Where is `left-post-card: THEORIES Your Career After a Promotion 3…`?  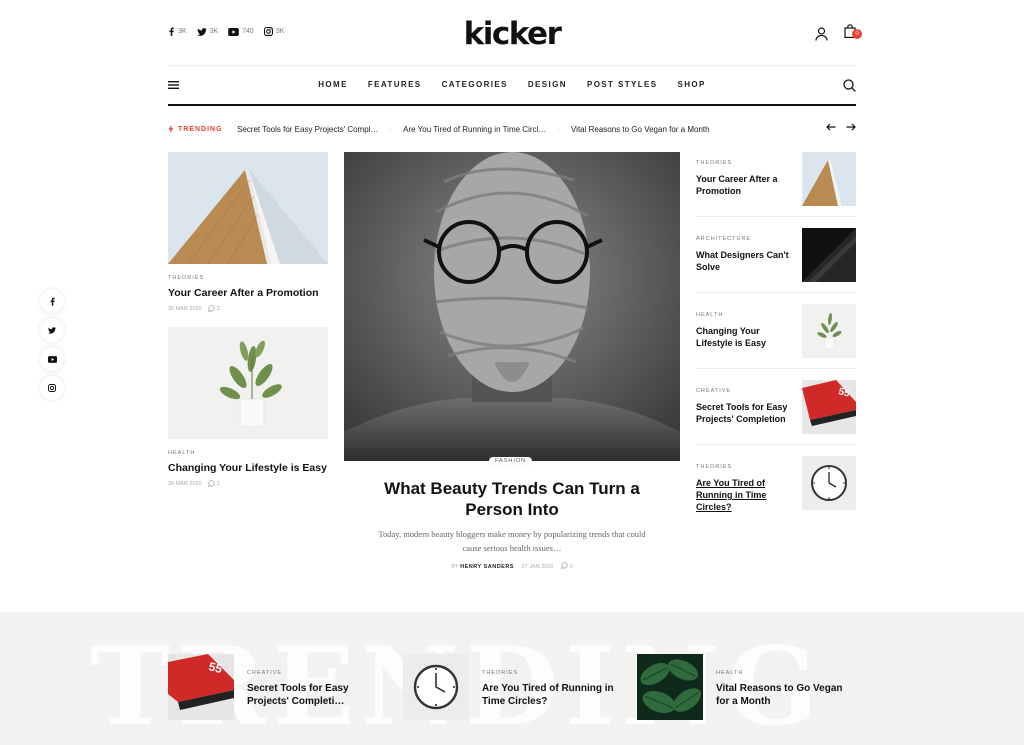 left-post-card: THEORIES Your Career After a Promotion 3… is located at coordinates (248, 232).